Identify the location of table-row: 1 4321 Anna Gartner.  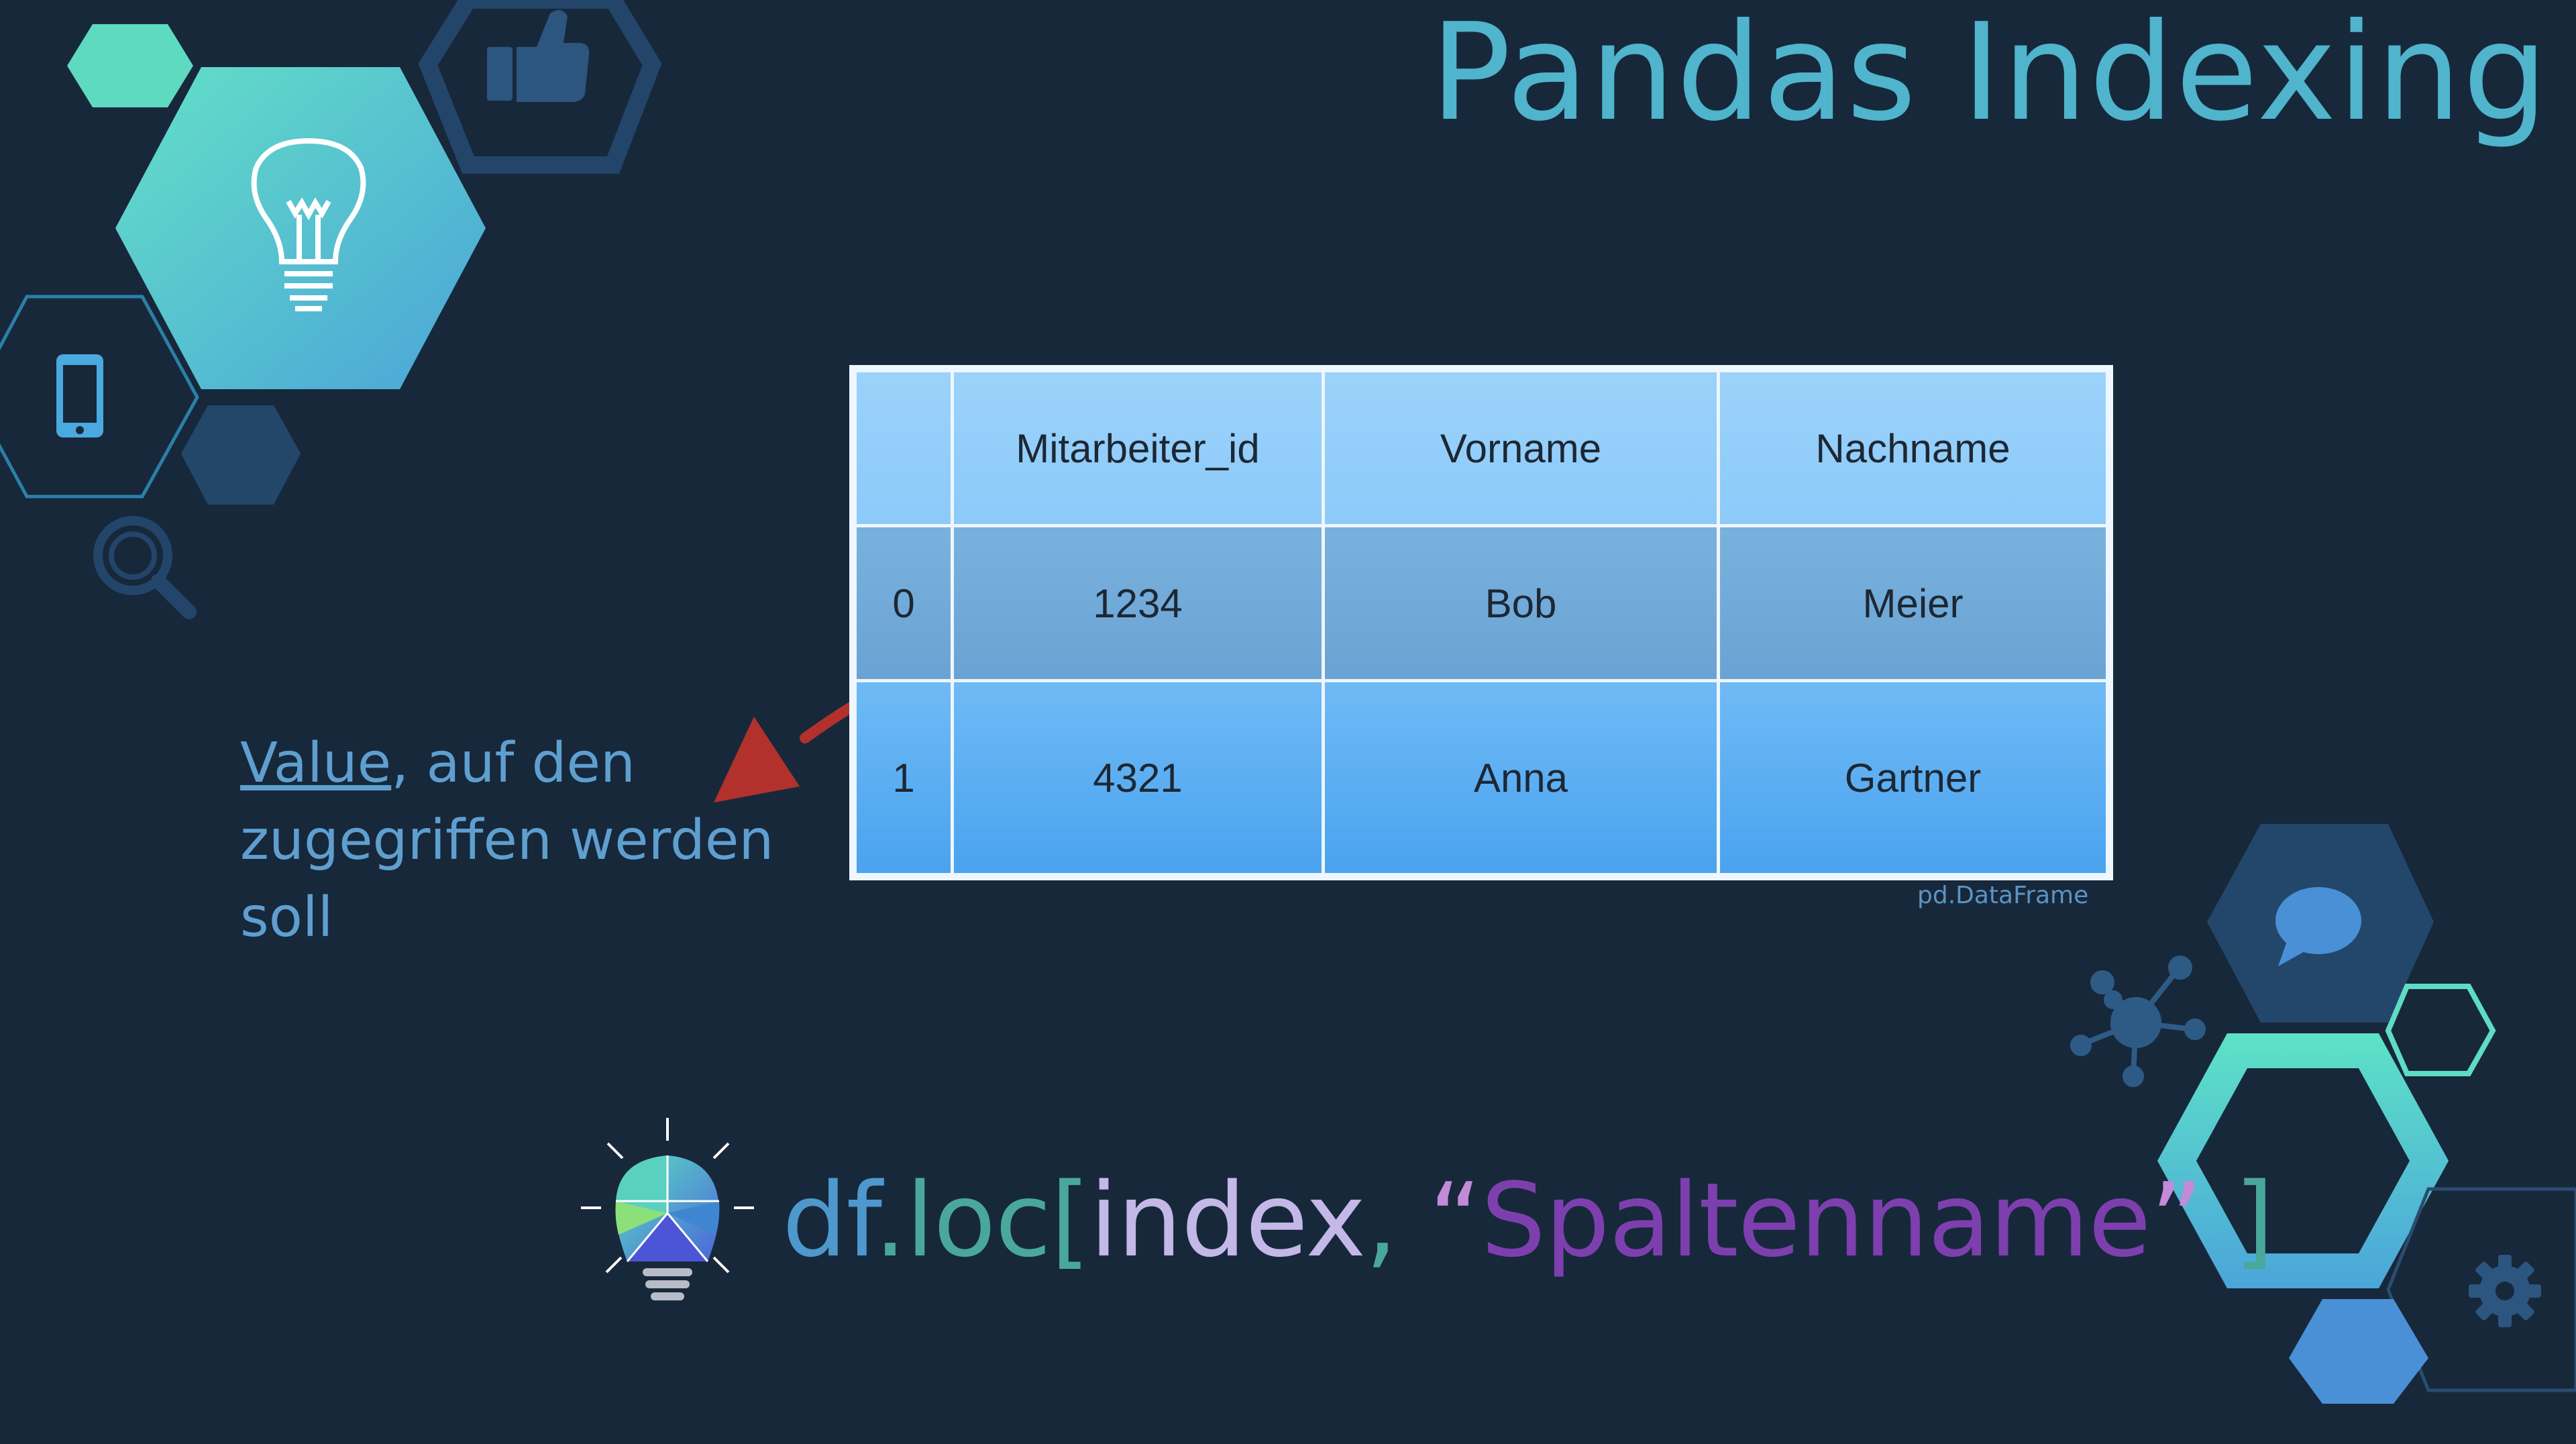
(1481, 777).